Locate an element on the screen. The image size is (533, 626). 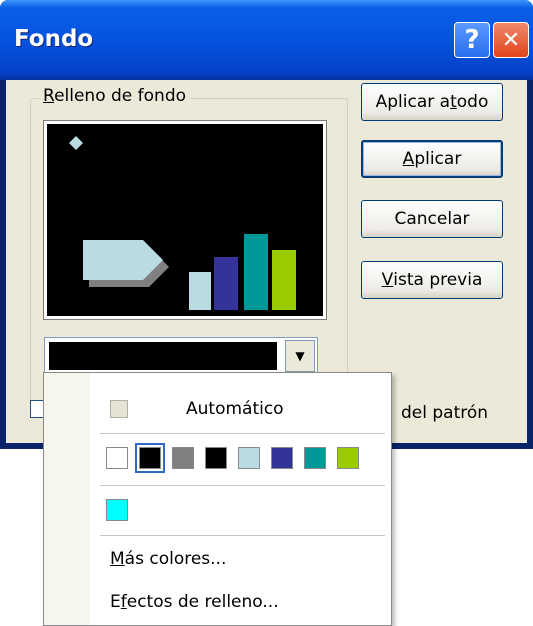
color-swatch-gray is located at coordinates (183, 458).